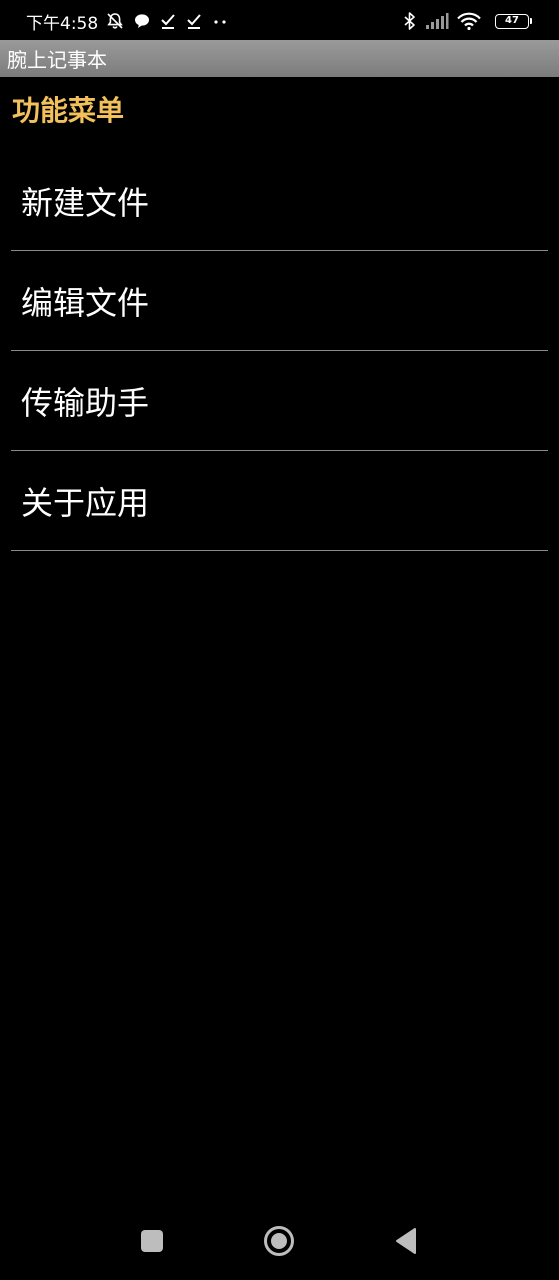 This screenshot has width=559, height=1280. I want to click on back-button, so click(406, 1243).